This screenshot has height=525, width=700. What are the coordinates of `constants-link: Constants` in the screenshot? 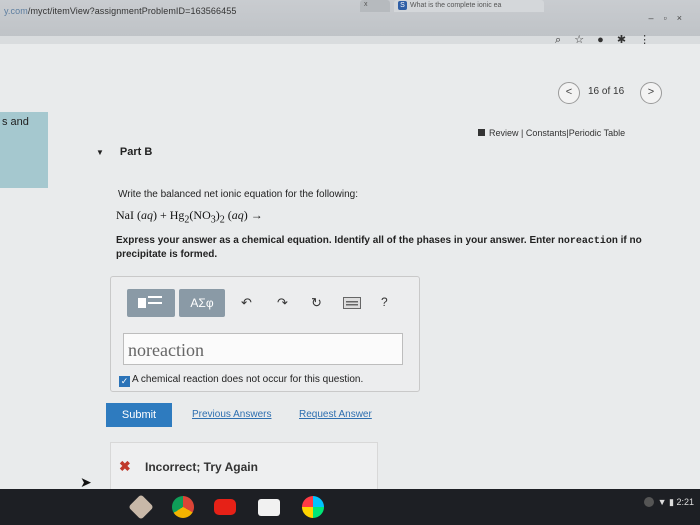 It's located at (546, 133).